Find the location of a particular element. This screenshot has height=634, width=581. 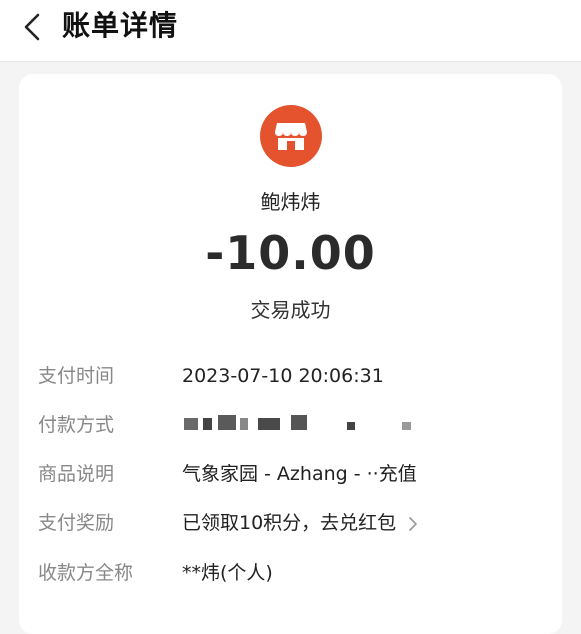

transaction-amount: -10.00 is located at coordinates (290, 253).